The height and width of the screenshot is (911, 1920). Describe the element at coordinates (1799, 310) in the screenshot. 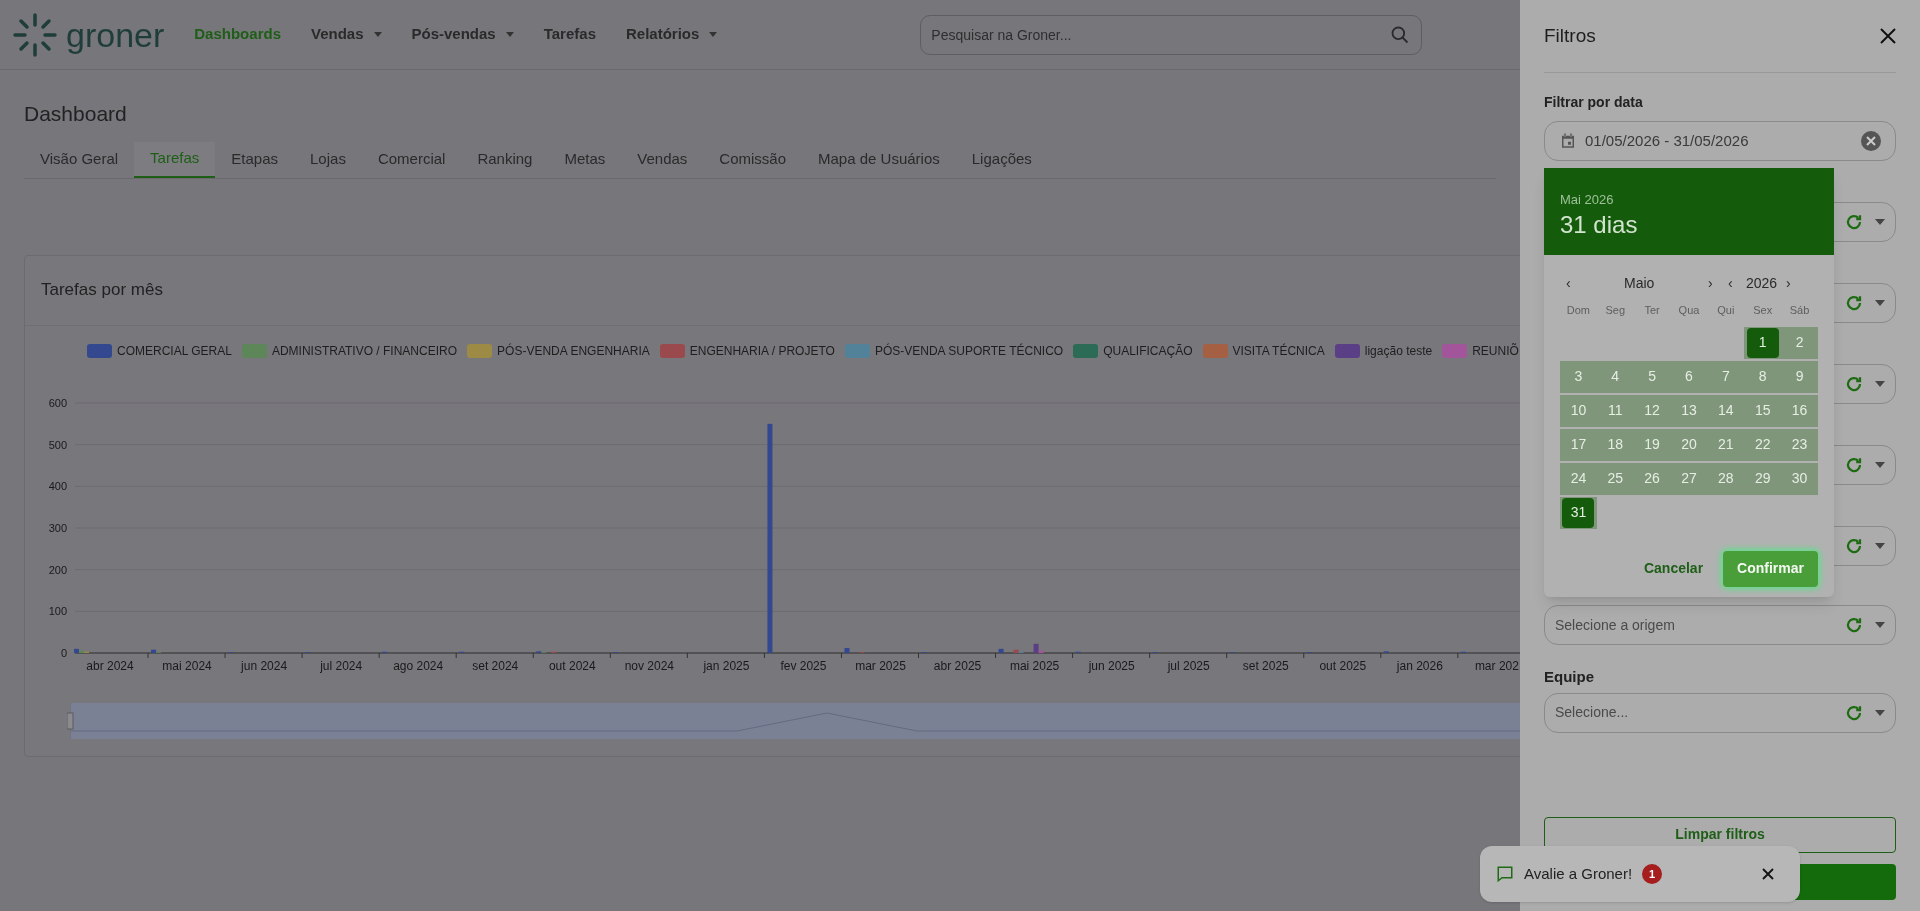

I see `weekday-label: Sáb` at that location.